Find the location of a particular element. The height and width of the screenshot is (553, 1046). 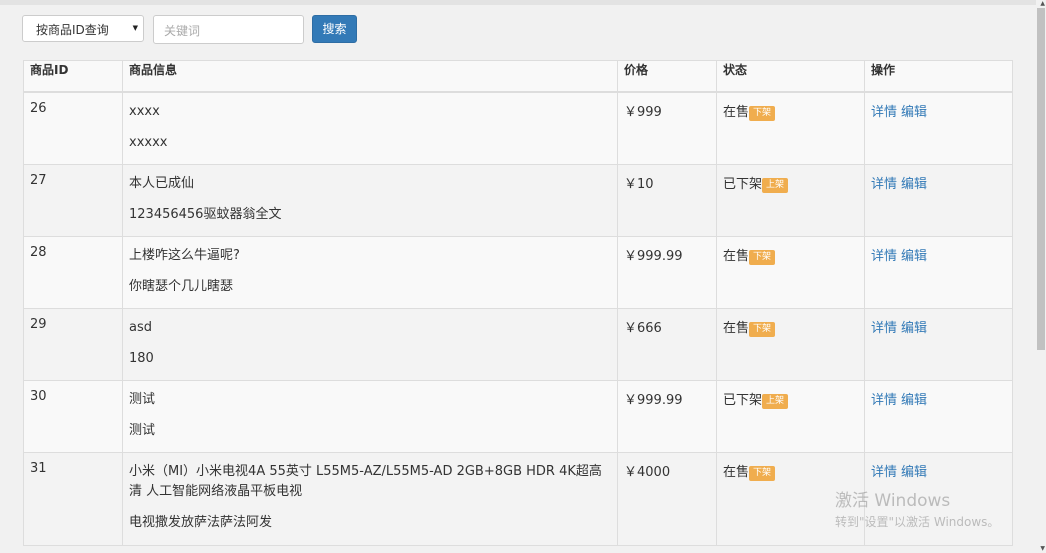

cell-id: 27 is located at coordinates (73, 200).